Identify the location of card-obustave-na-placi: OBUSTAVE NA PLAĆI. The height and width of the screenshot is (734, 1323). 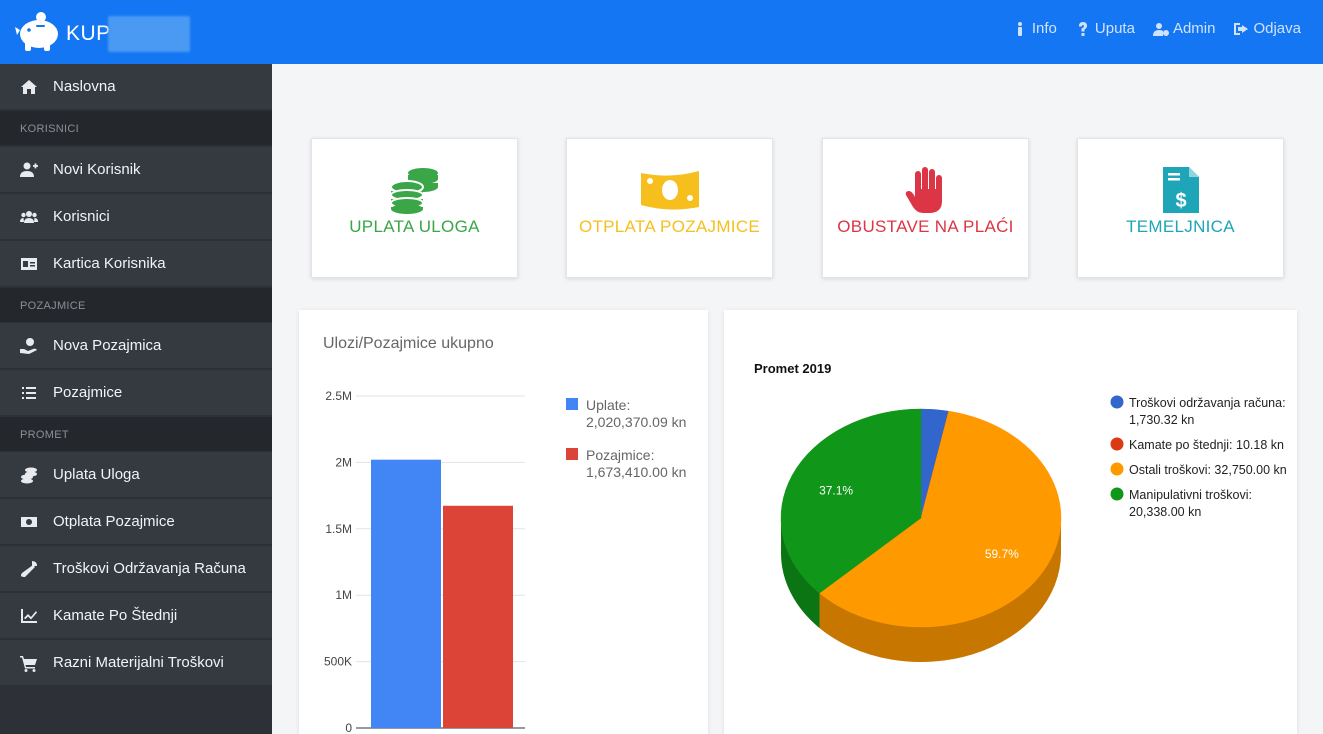
(925, 208).